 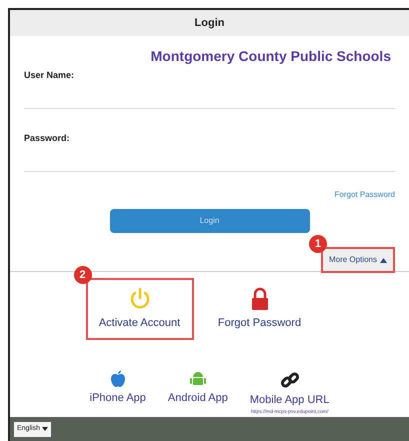 I want to click on callout-badge: 1, so click(x=317, y=244).